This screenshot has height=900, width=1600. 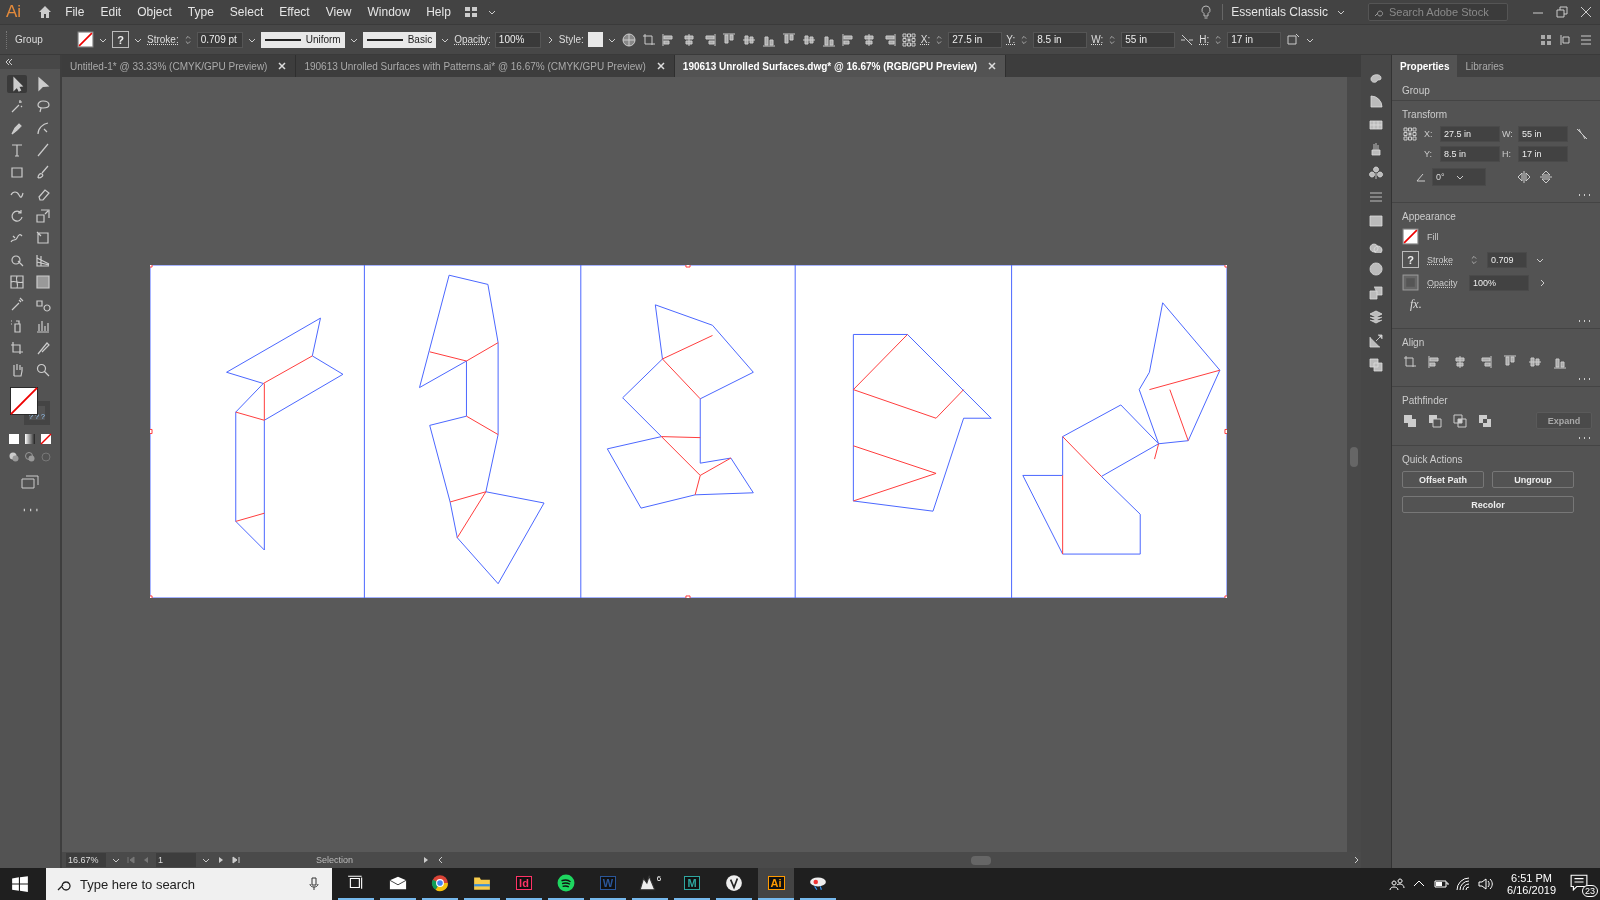 I want to click on workspace-switcher: Essentials Classic, so click(x=1279, y=12).